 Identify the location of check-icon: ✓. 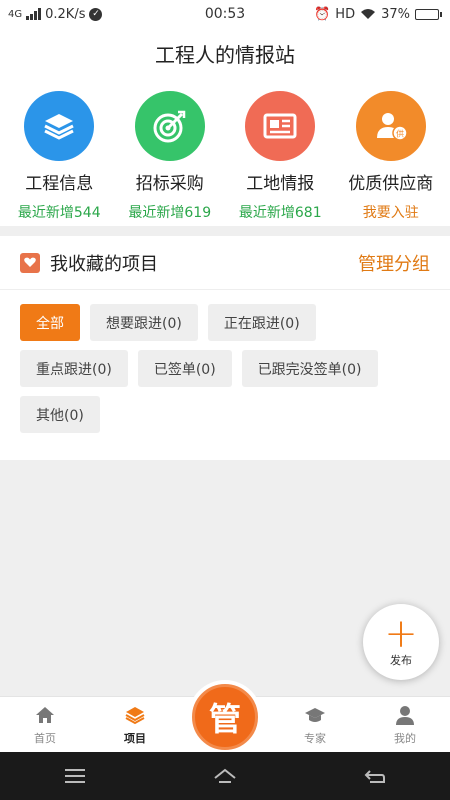
(96, 14).